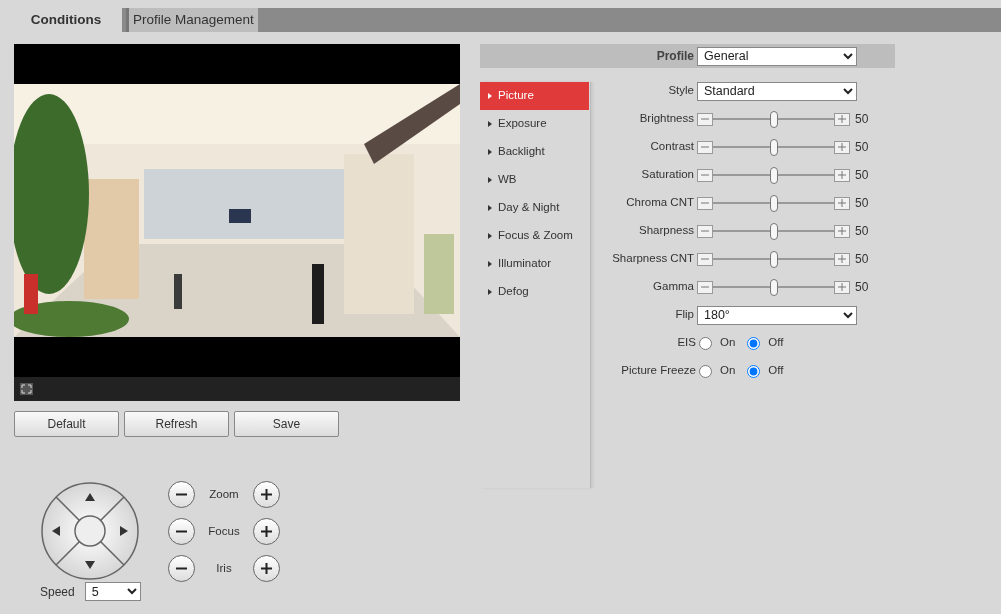 This screenshot has width=1001, height=614. I want to click on action-button: Default, so click(66, 424).